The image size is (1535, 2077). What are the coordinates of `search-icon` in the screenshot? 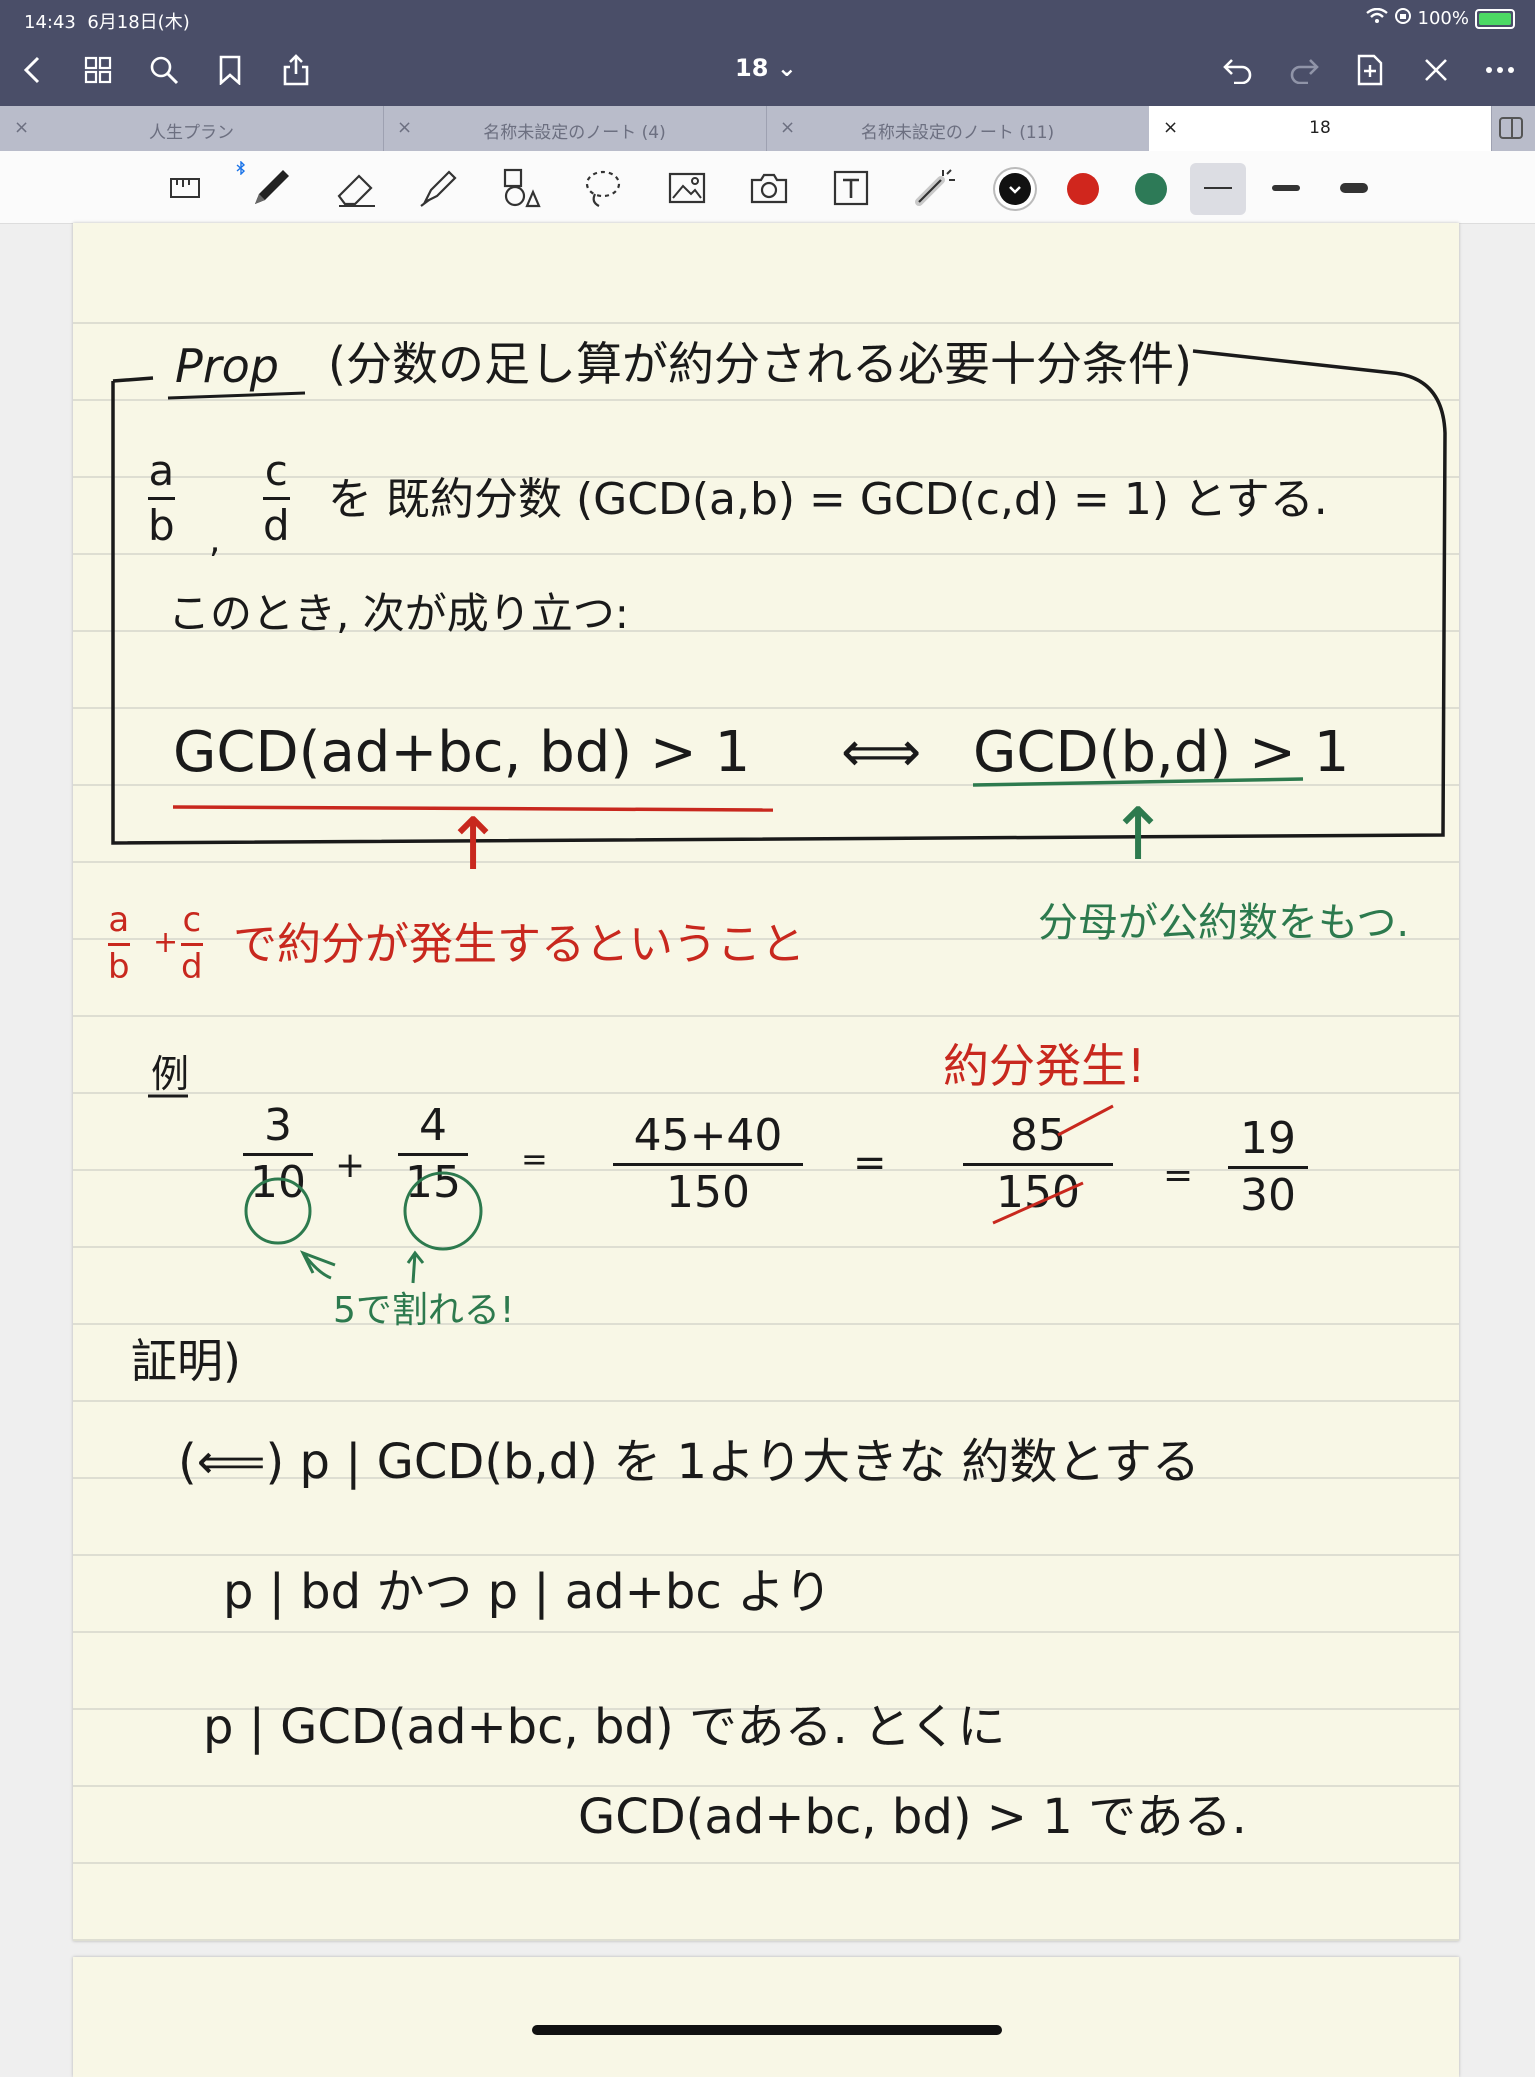 It's located at (164, 70).